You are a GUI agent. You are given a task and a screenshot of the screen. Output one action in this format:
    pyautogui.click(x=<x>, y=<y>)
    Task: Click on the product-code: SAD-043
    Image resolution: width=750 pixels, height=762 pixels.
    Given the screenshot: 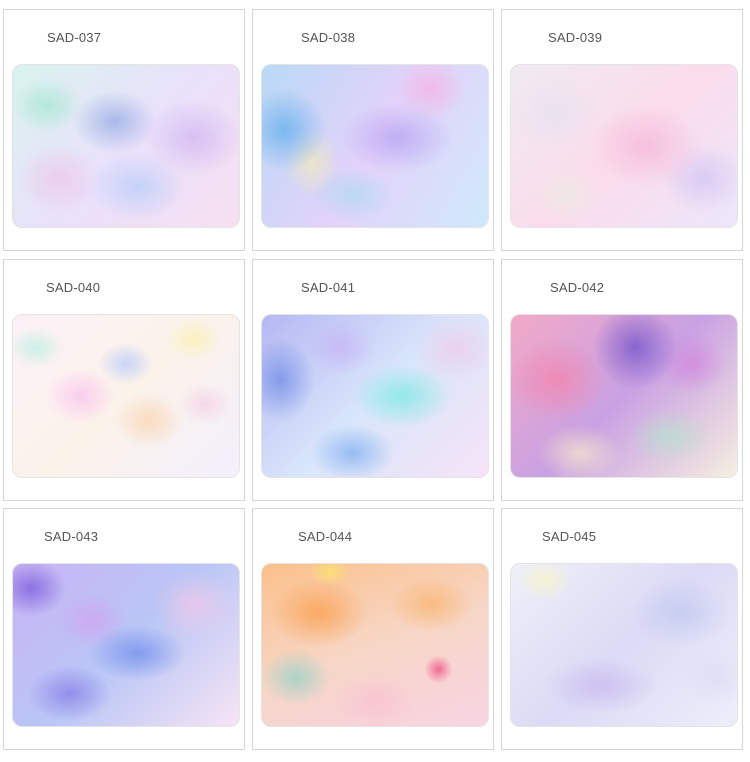 What is the action you would take?
    pyautogui.click(x=71, y=536)
    